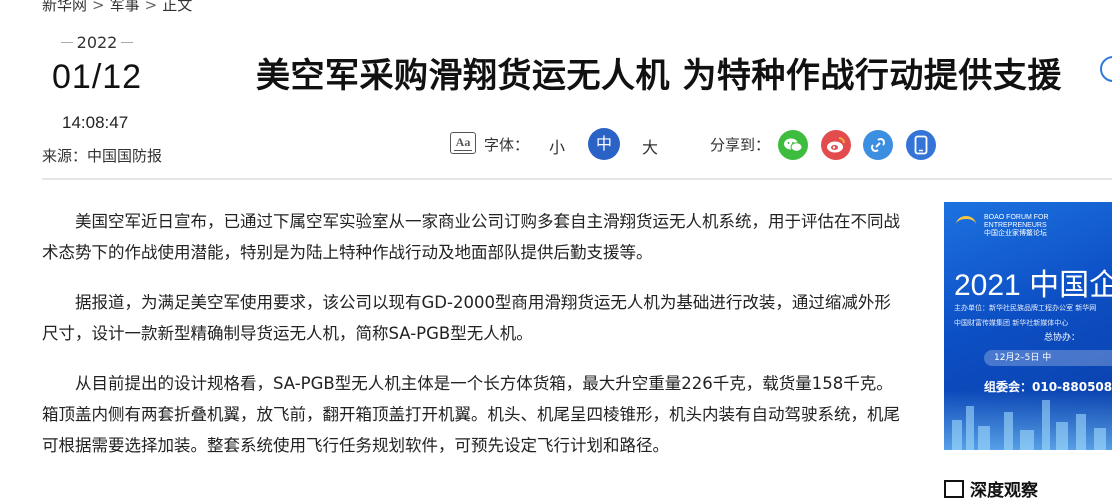 The width and height of the screenshot is (1112, 501). I want to click on banner-org-line: ENTREPRENEURS, so click(1015, 225).